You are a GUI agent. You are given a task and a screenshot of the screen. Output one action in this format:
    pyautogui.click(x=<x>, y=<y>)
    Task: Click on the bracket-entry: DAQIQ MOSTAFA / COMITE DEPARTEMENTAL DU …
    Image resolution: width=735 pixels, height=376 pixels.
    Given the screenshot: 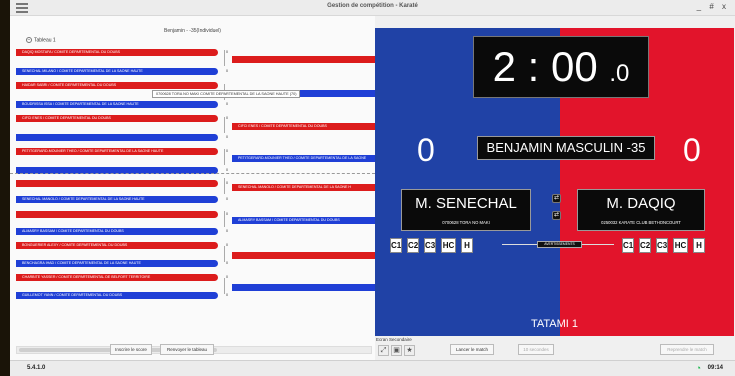 What is the action you would take?
    pyautogui.click(x=117, y=52)
    